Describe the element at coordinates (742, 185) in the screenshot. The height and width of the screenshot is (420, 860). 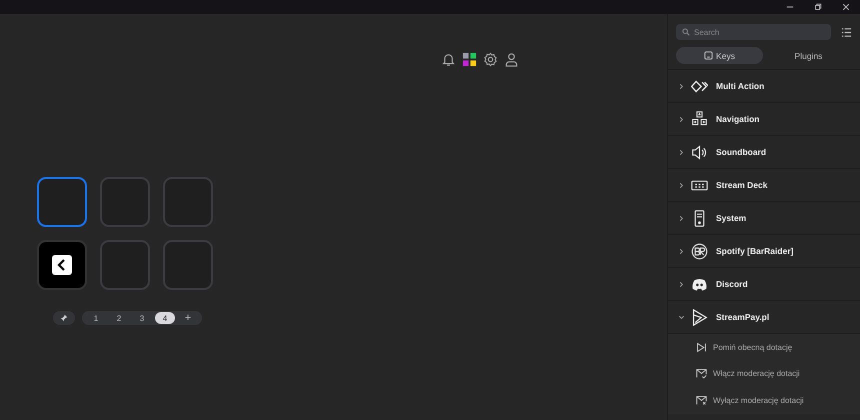
I see `category-label: Stream Deck` at that location.